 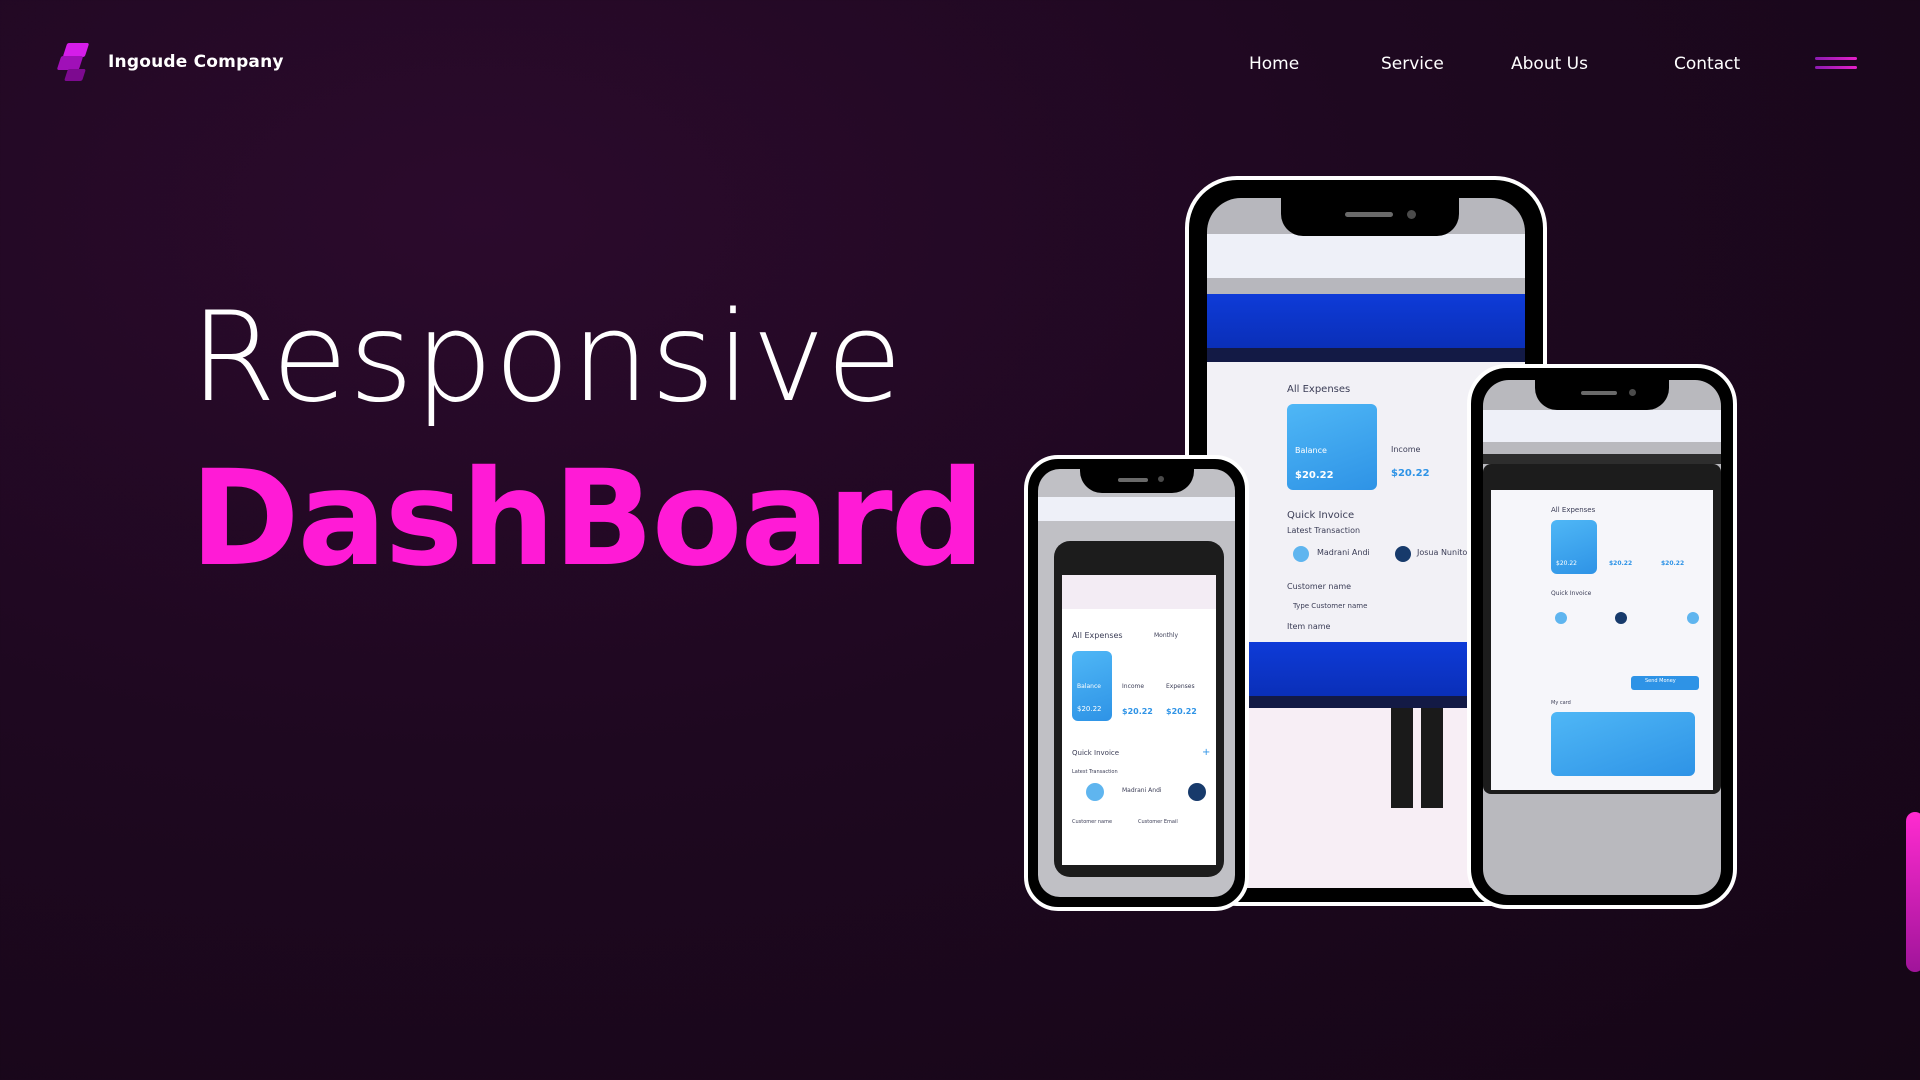 What do you see at coordinates (1092, 686) in the screenshot?
I see `left-balance-card: Balance $20.22` at bounding box center [1092, 686].